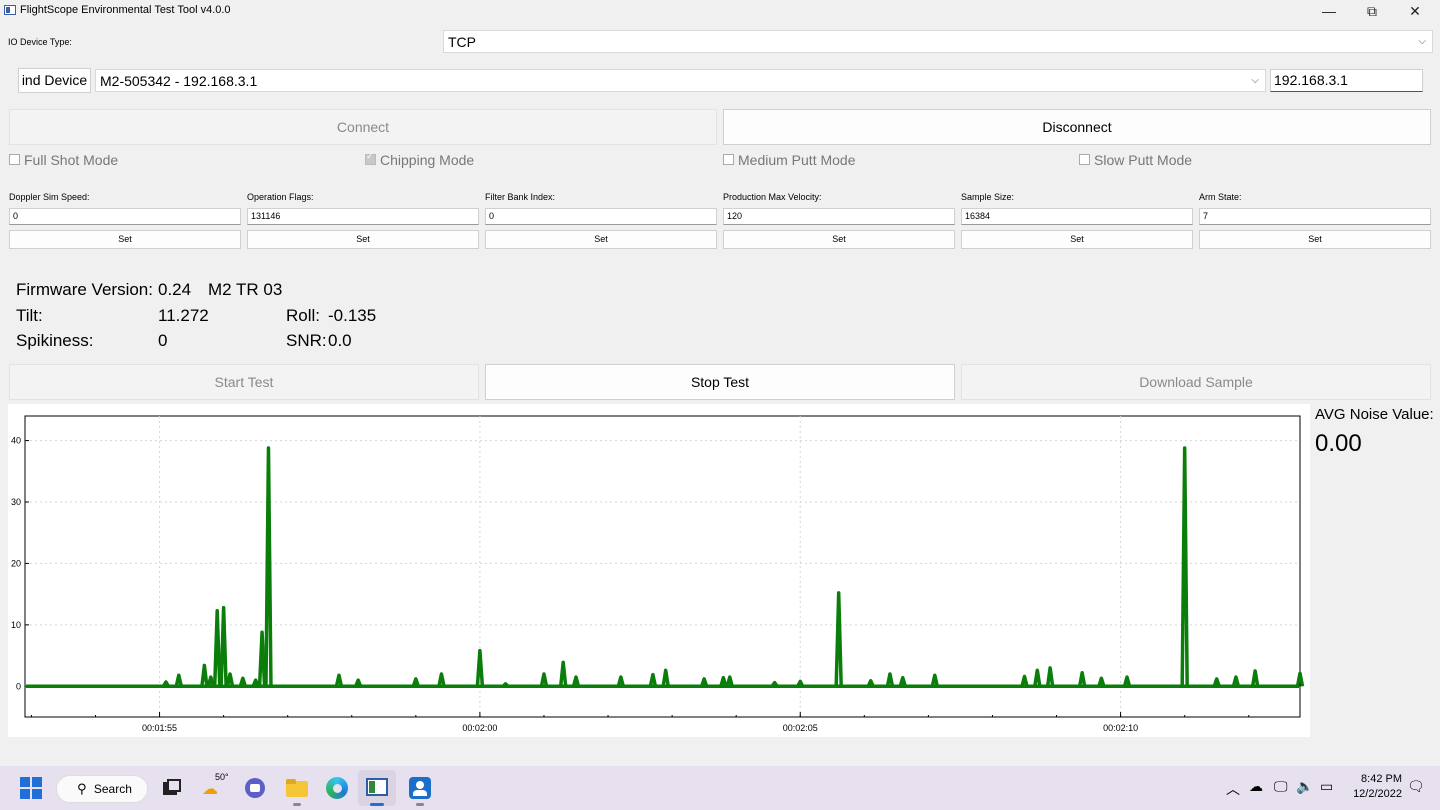  Describe the element at coordinates (306, 340) in the screenshot. I see `snr-label: SNR:` at that location.